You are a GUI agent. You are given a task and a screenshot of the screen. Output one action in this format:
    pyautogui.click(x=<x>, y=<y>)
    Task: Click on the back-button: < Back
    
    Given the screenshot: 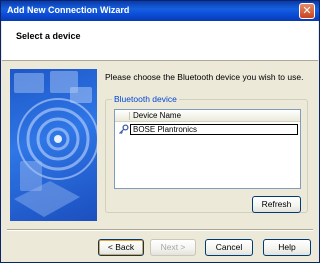 What is the action you would take?
    pyautogui.click(x=121, y=247)
    